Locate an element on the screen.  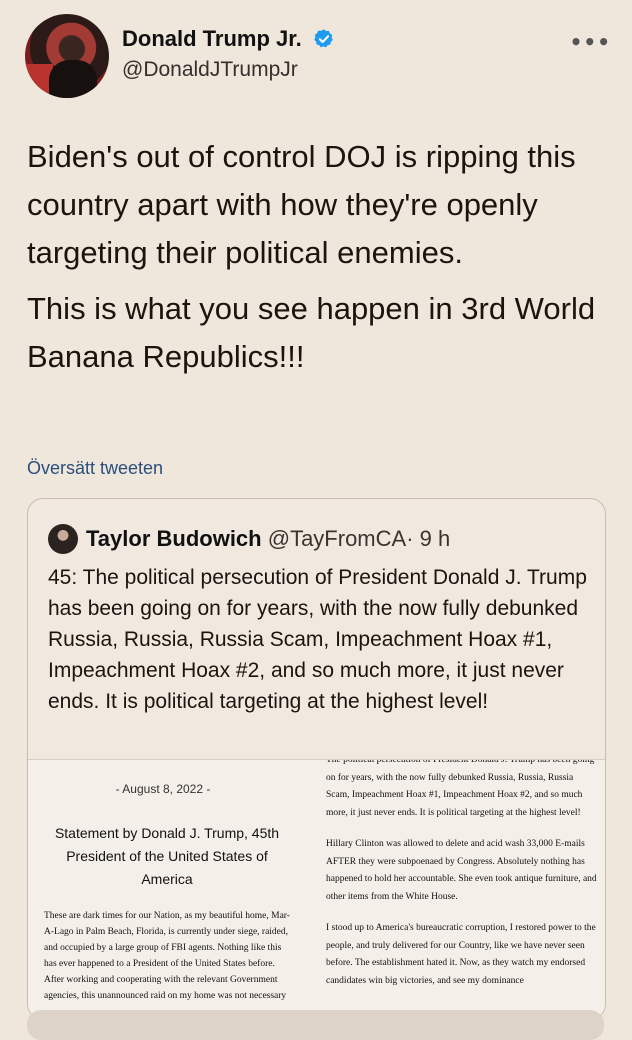
more-horizontal-icon: ••• is located at coordinates (590, 42).